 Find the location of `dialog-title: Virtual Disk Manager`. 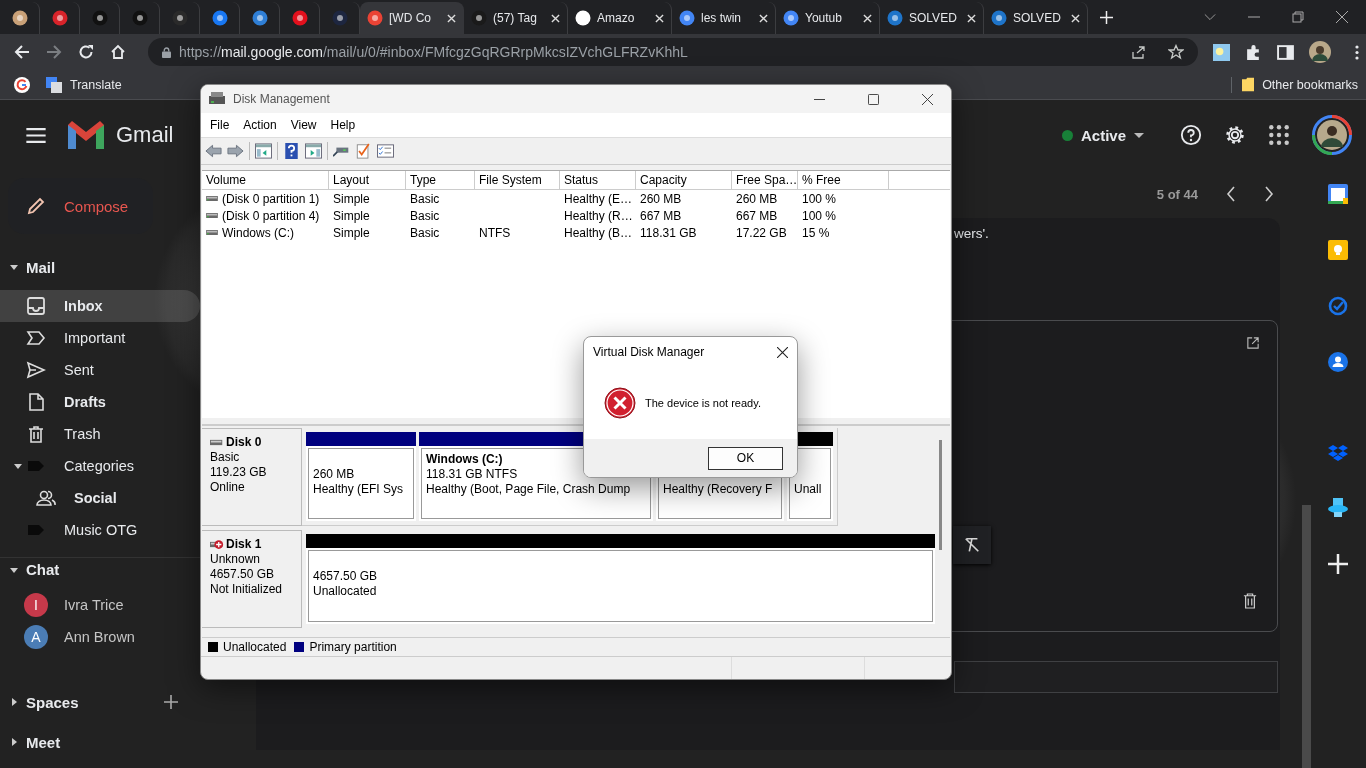

dialog-title: Virtual Disk Manager is located at coordinates (649, 352).